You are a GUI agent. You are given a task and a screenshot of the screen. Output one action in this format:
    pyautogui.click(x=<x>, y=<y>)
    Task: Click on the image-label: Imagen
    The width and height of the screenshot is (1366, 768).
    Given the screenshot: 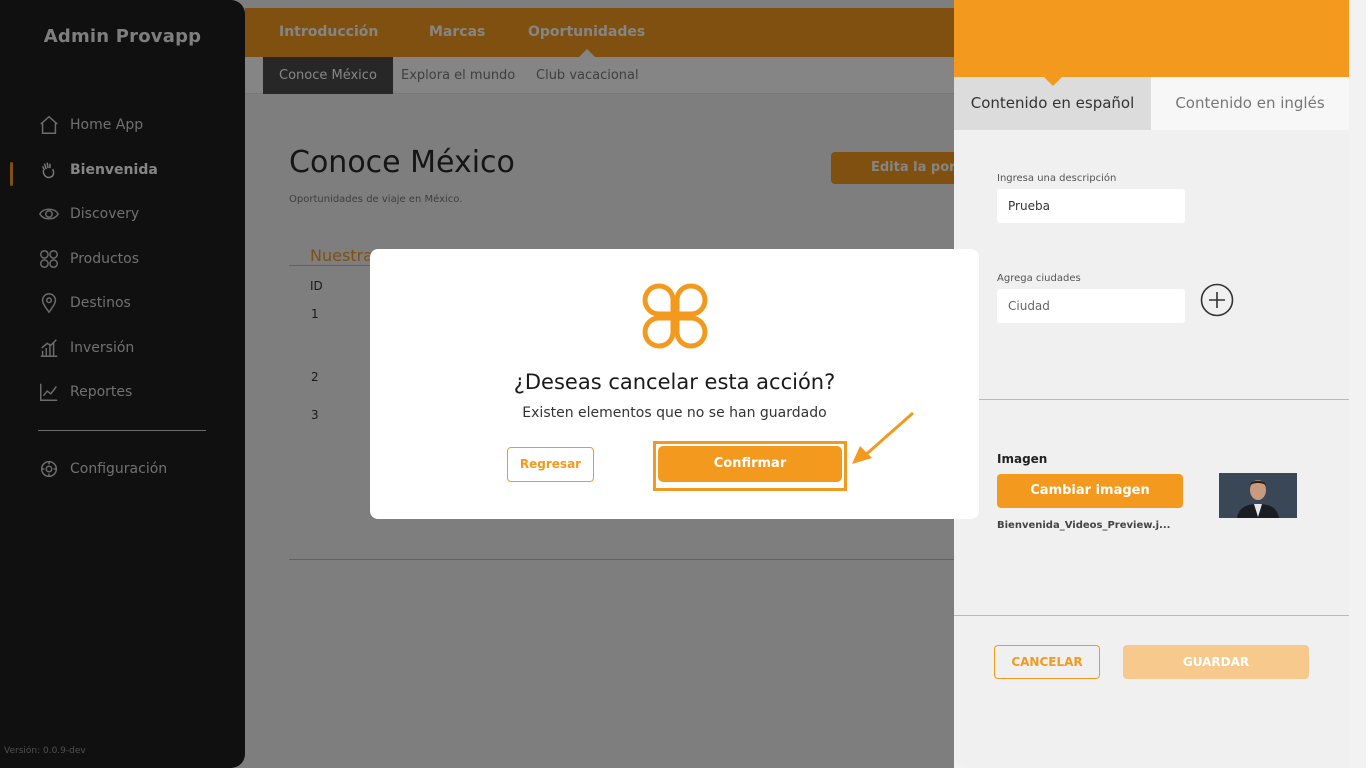 What is the action you would take?
    pyautogui.click(x=1022, y=459)
    